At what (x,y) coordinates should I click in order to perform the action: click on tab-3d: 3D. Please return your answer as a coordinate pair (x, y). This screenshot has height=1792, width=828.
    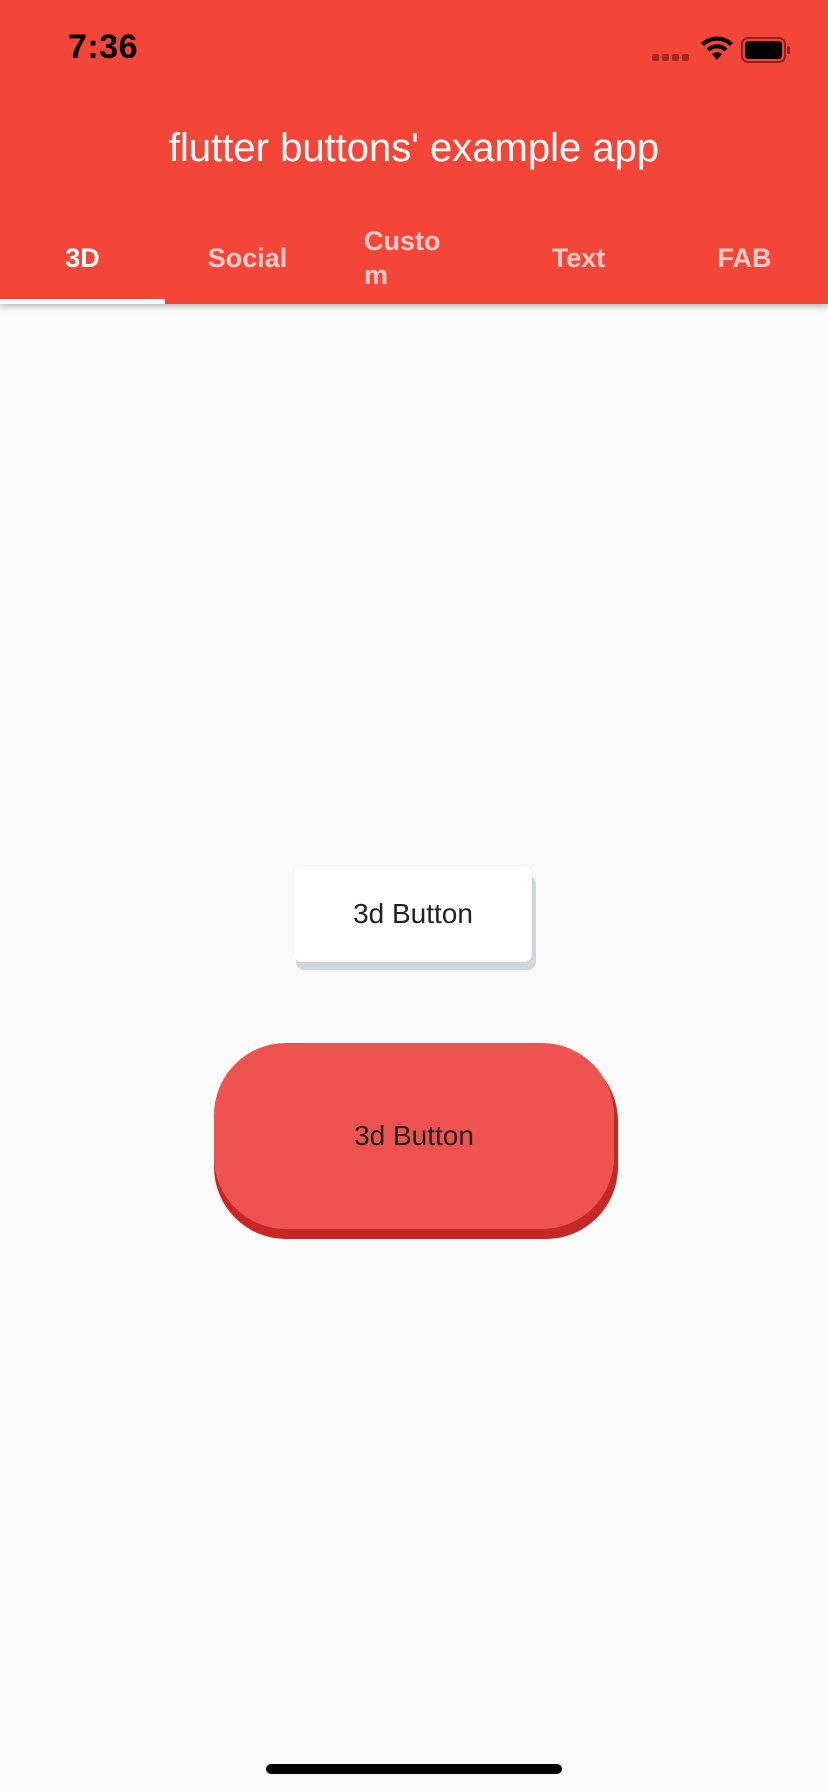
    Looking at the image, I should click on (82, 258).